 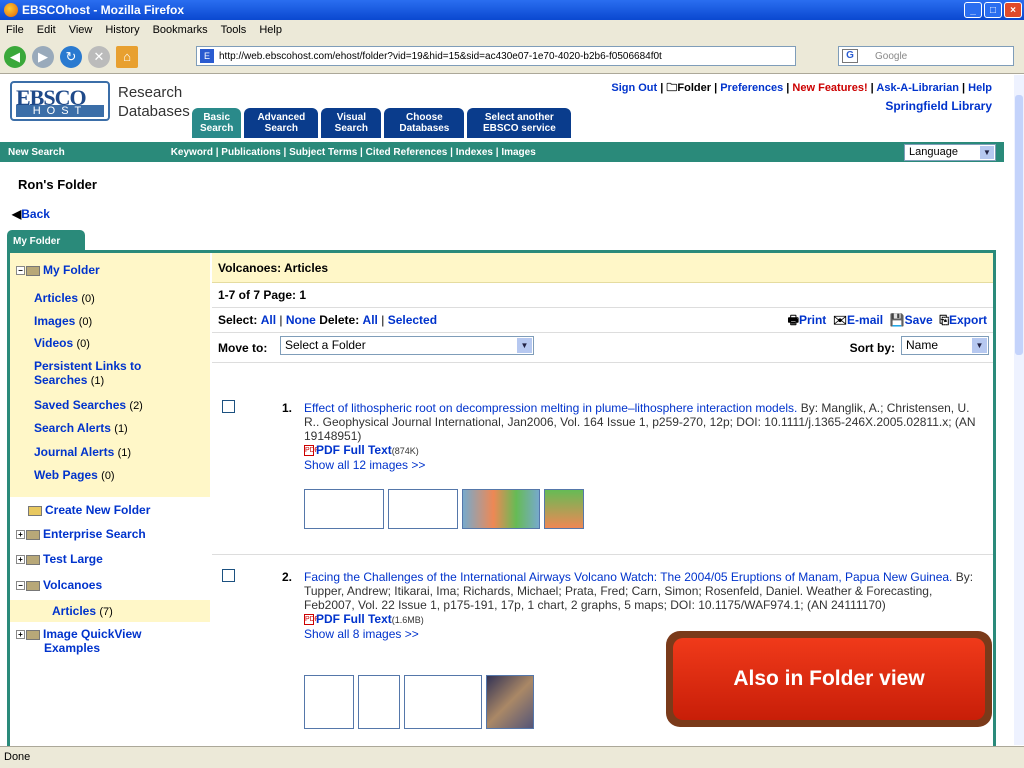 What do you see at coordinates (60, 101) in the screenshot?
I see `ebsco-logo: EBSCO HOST` at bounding box center [60, 101].